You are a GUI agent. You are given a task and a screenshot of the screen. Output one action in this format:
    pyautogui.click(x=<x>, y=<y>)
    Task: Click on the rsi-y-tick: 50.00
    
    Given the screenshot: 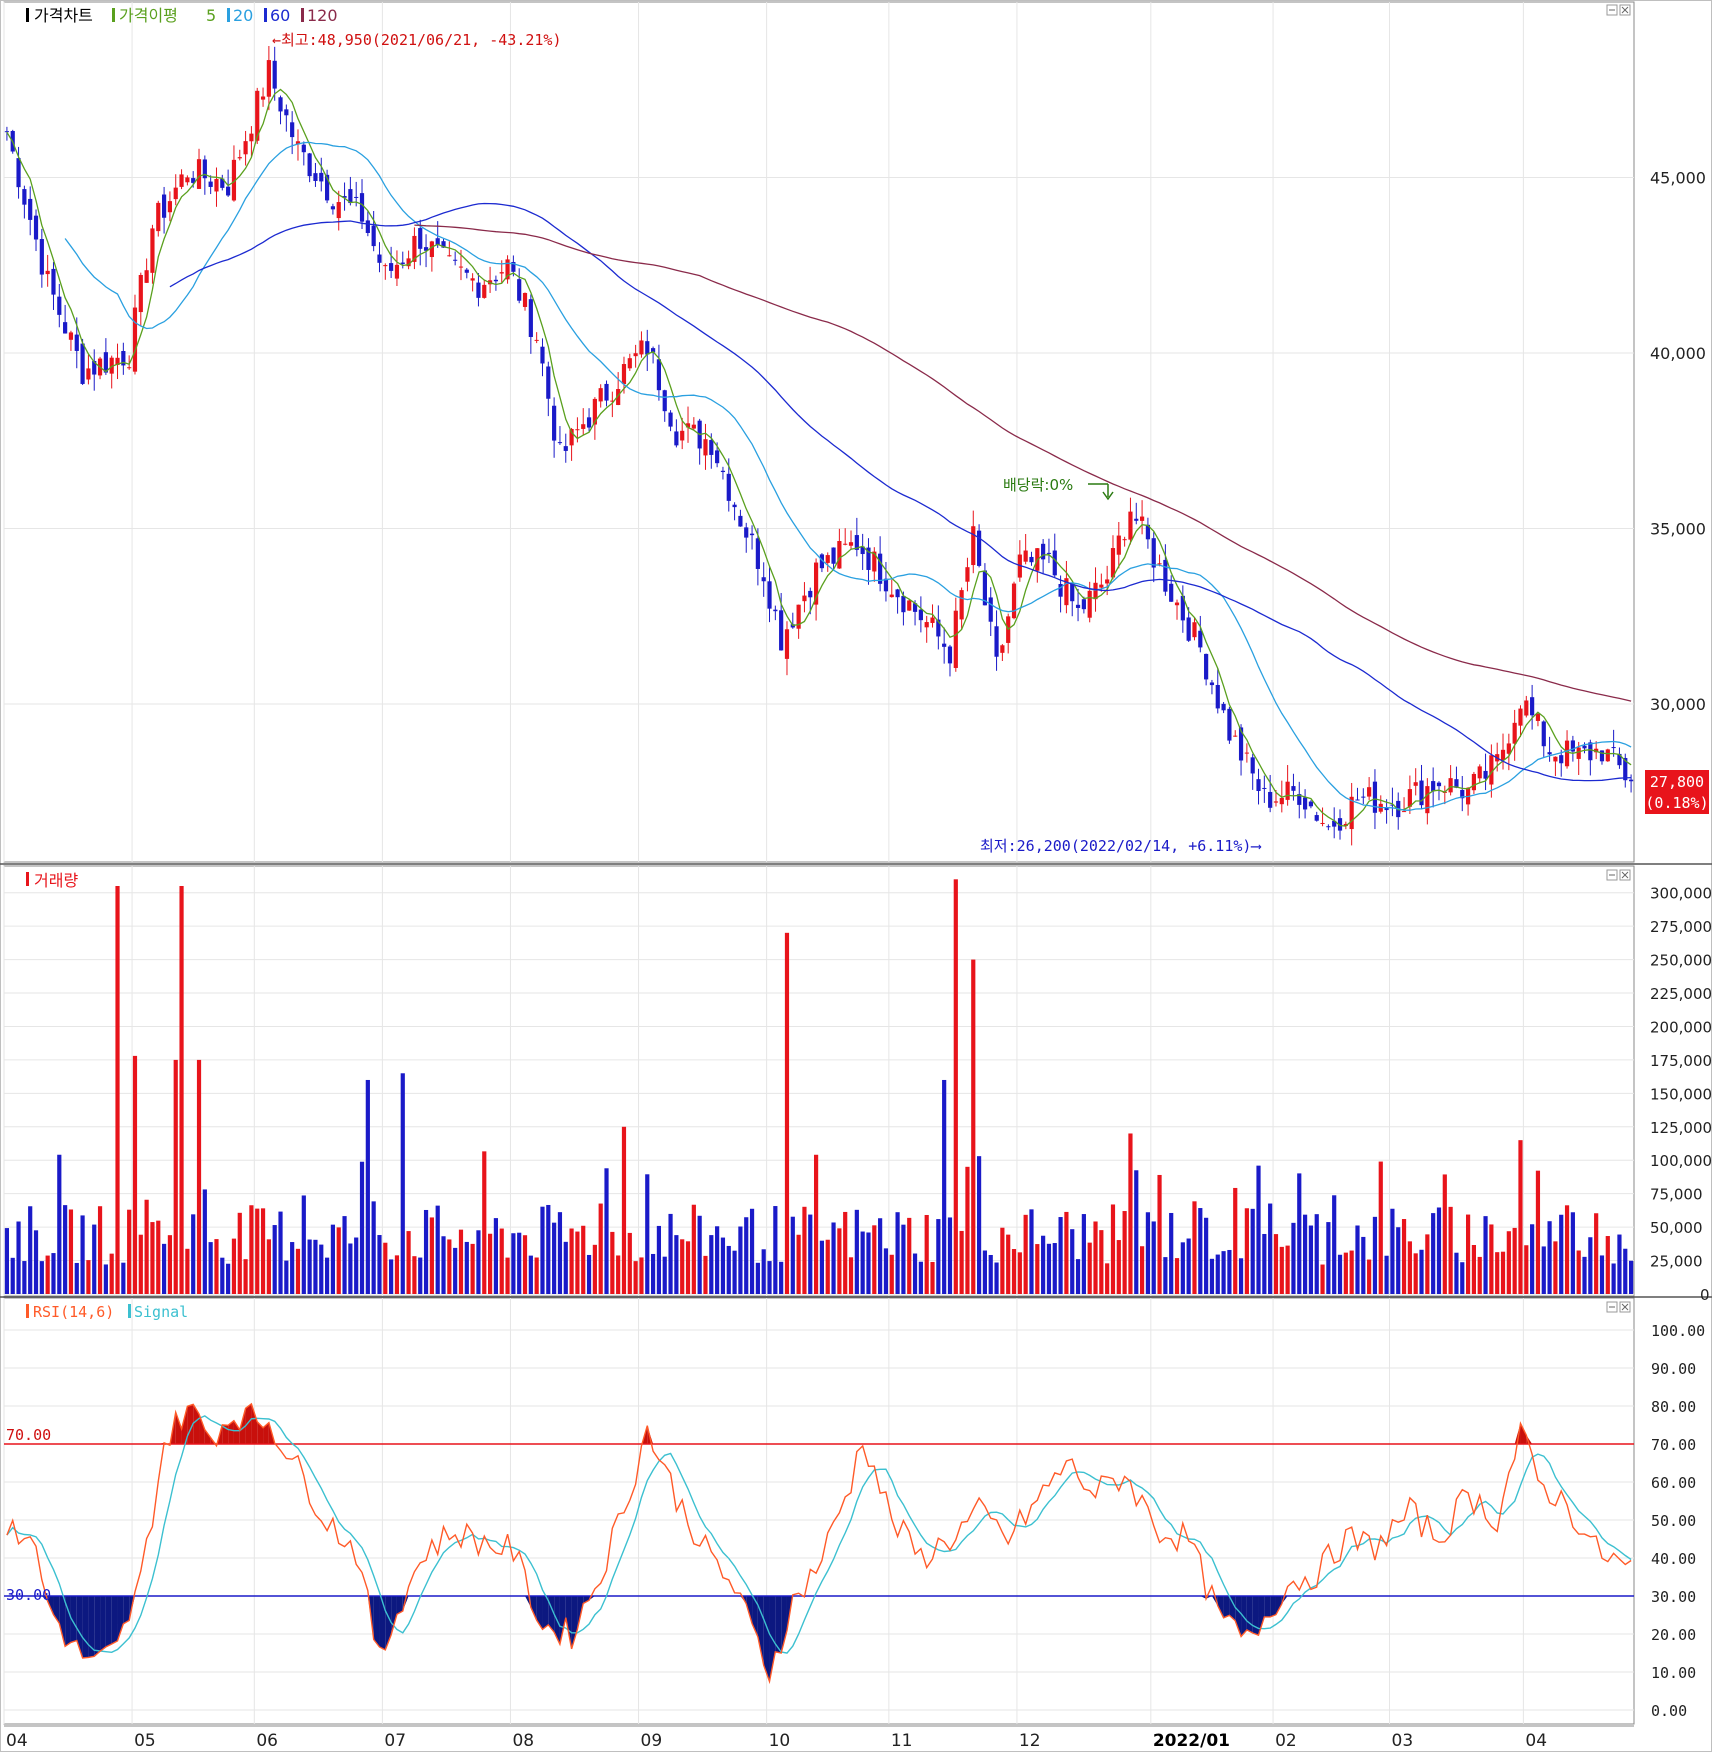 What is the action you would take?
    pyautogui.click(x=1673, y=1521)
    